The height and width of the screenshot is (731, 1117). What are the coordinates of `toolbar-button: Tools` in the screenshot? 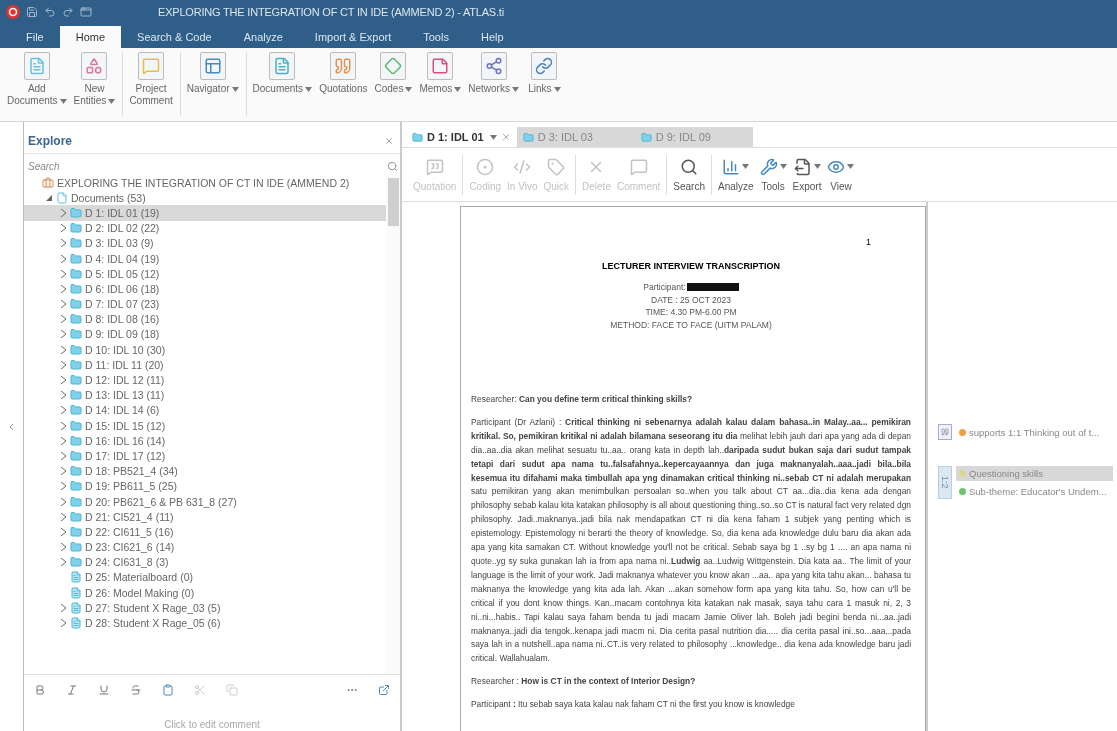 It's located at (773, 174).